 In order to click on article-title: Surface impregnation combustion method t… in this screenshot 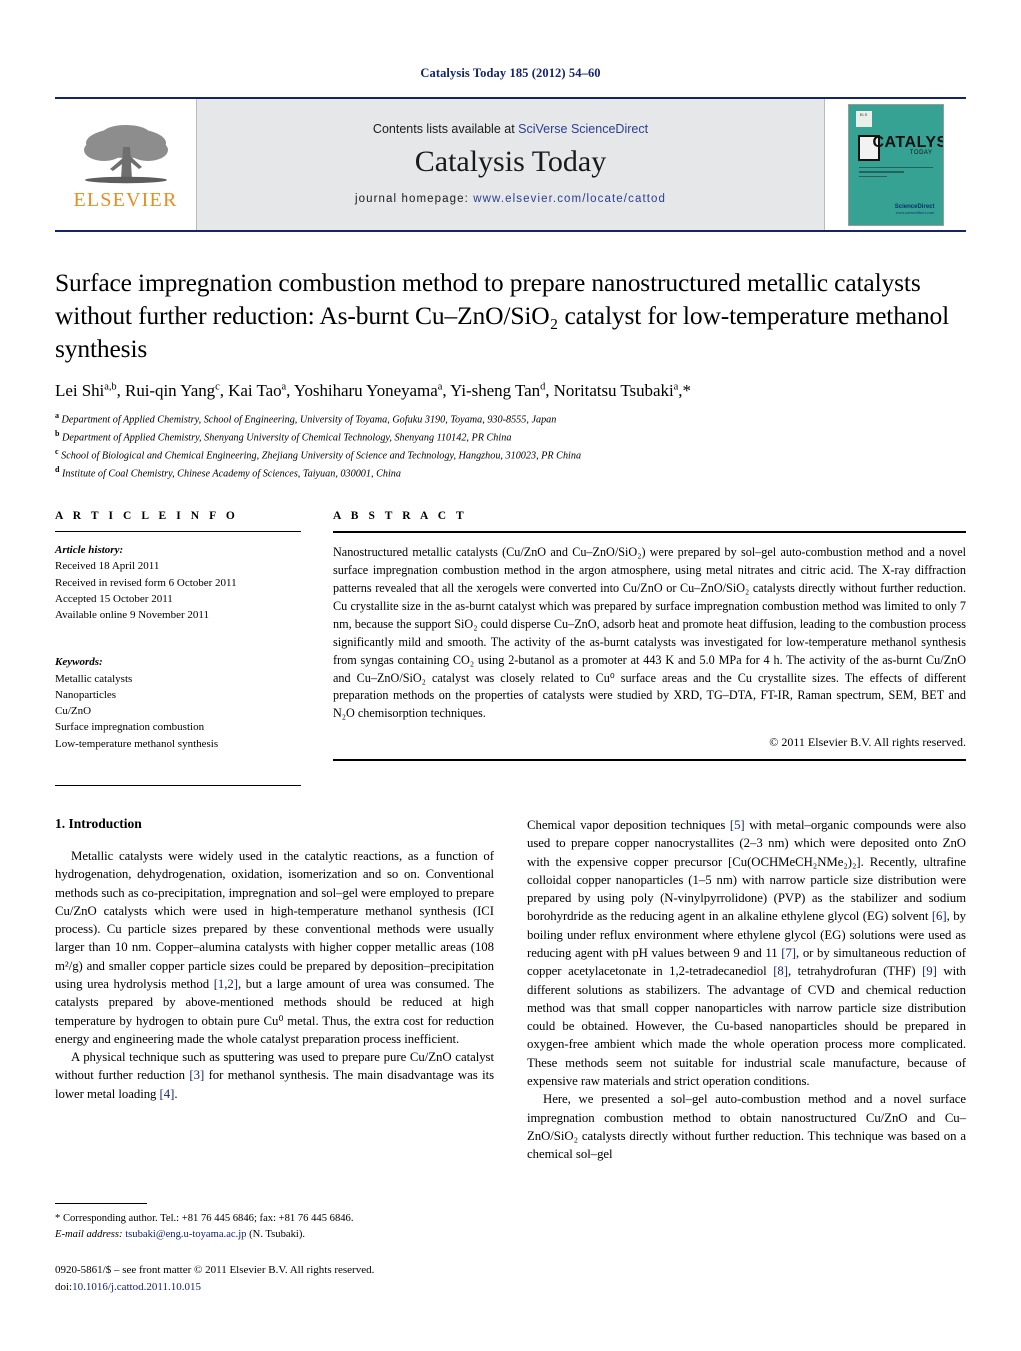, I will do `click(502, 316)`.